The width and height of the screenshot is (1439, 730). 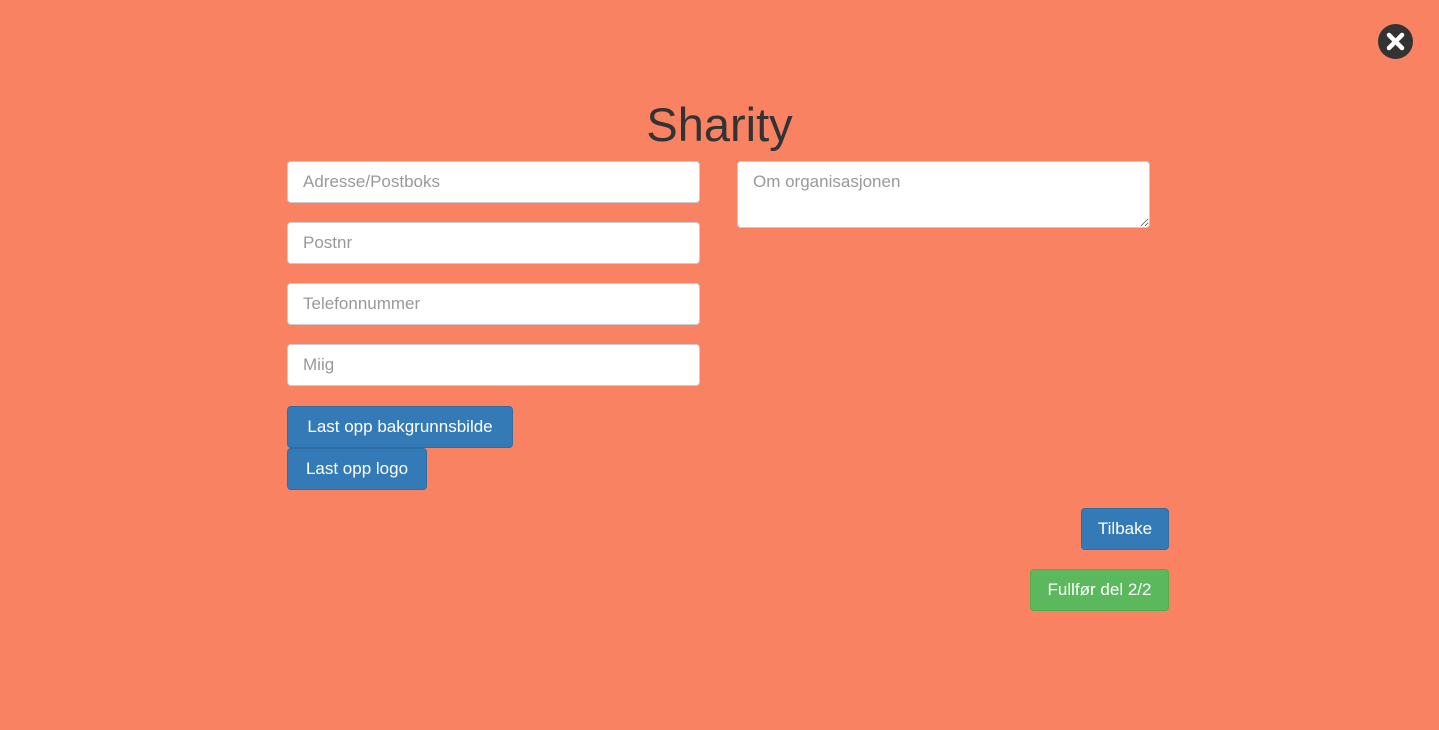 What do you see at coordinates (719, 124) in the screenshot?
I see `page-title: Sharity` at bounding box center [719, 124].